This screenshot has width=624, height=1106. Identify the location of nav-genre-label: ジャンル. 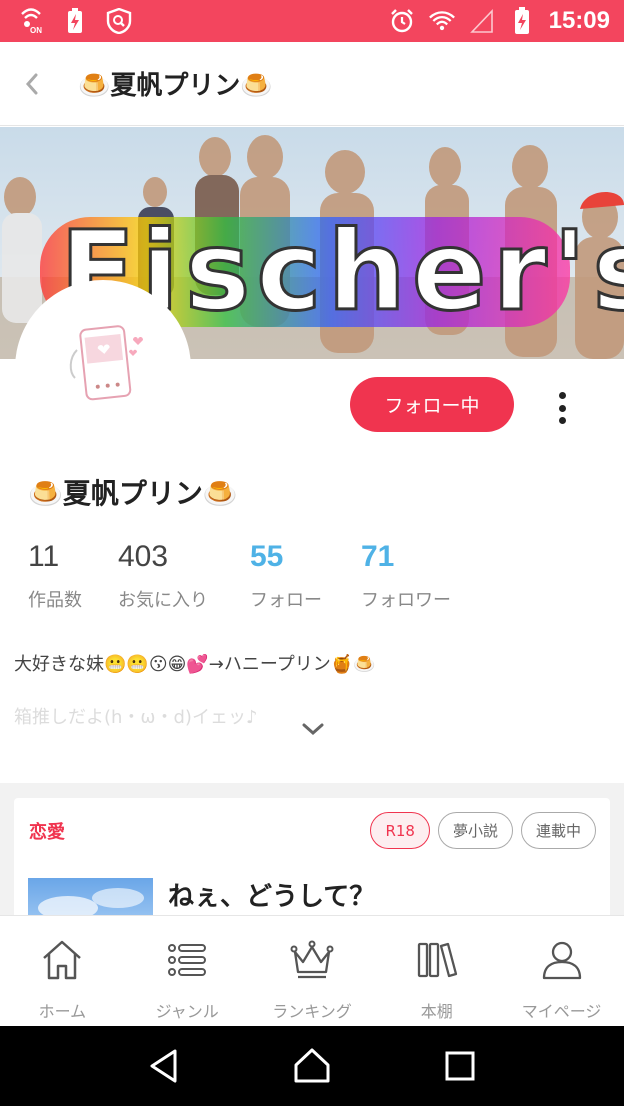
(187, 1011).